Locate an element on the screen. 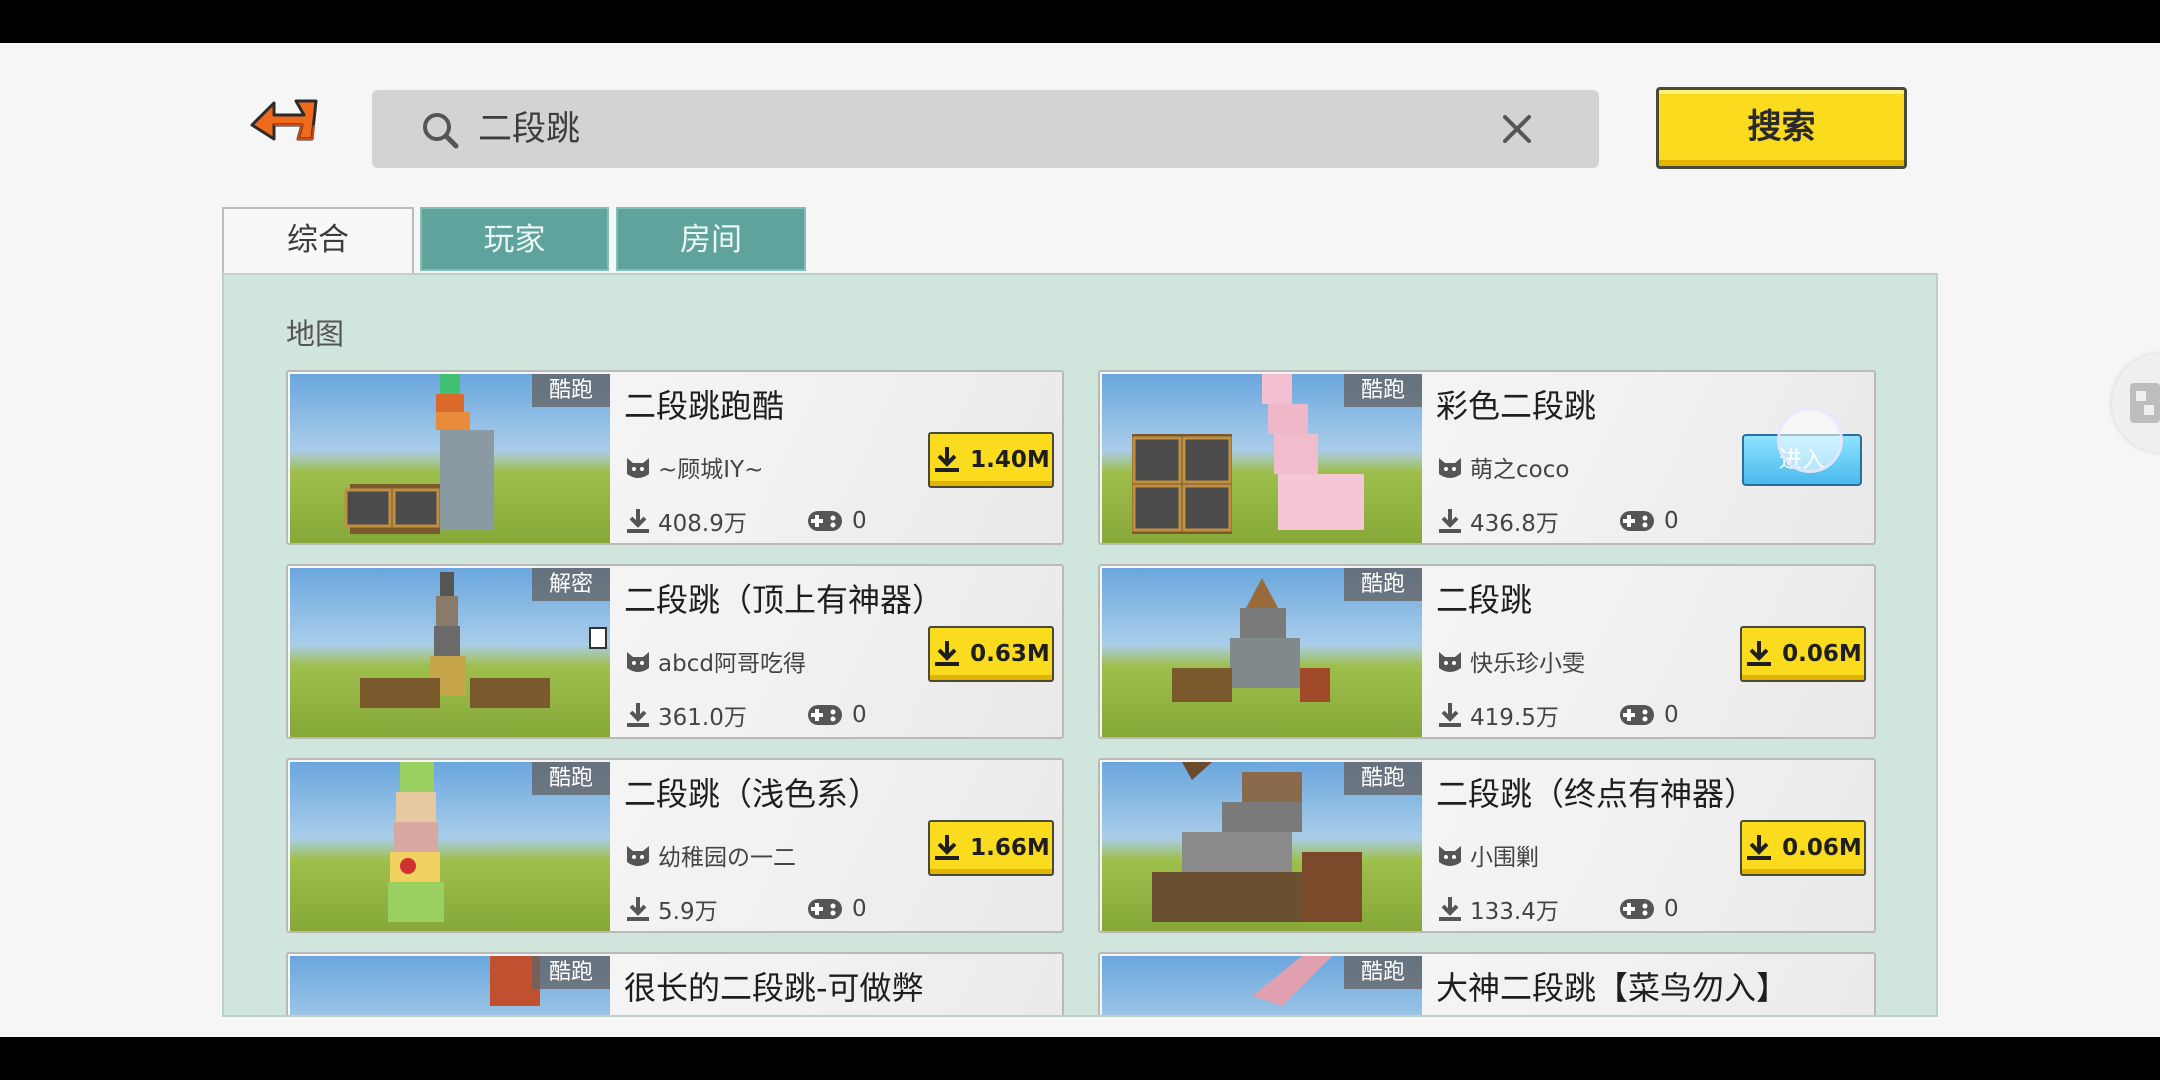 Image resolution: width=2160 pixels, height=1080 pixels. stats-row: 361.0万 0 is located at coordinates (745, 715).